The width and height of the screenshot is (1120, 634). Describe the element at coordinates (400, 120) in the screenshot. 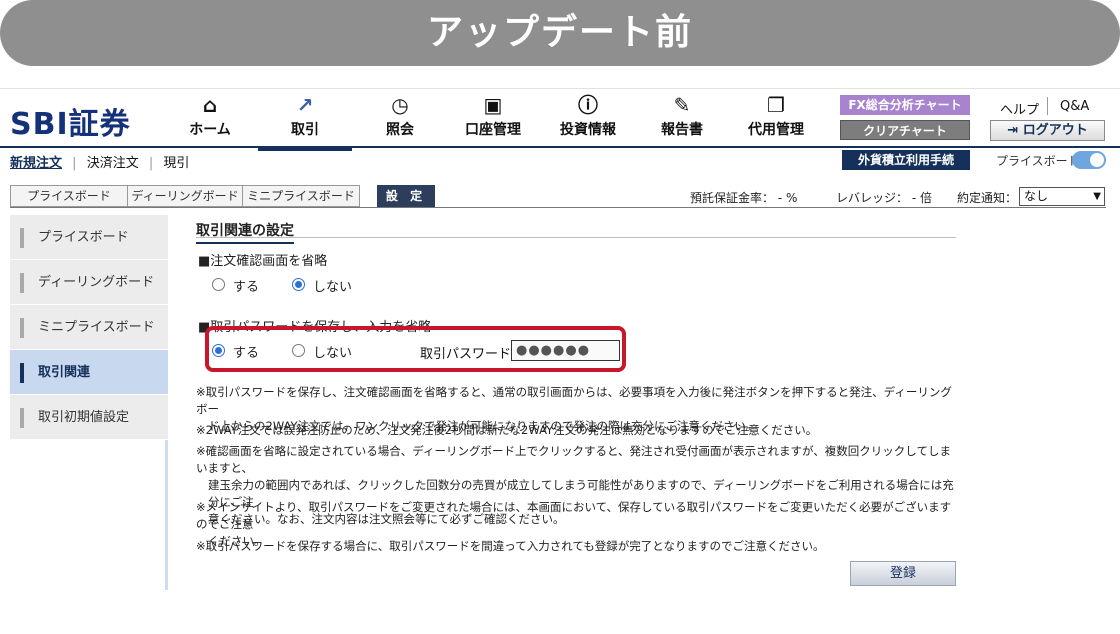

I see `nav-inquiry: ◷ 照会` at that location.